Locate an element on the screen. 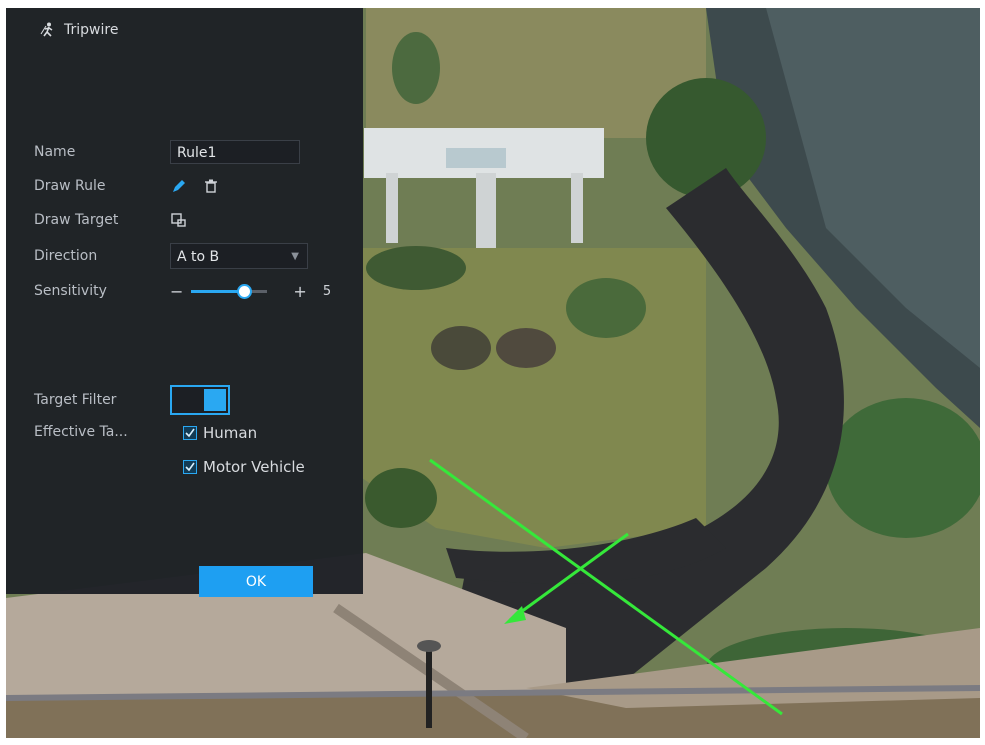 The image size is (985, 745). human-label: Human is located at coordinates (230, 433).